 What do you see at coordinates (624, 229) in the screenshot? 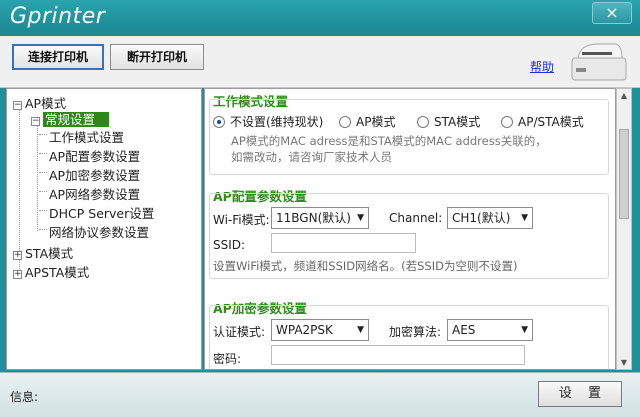
I see `panel-scrollbar: ▲ ▼` at bounding box center [624, 229].